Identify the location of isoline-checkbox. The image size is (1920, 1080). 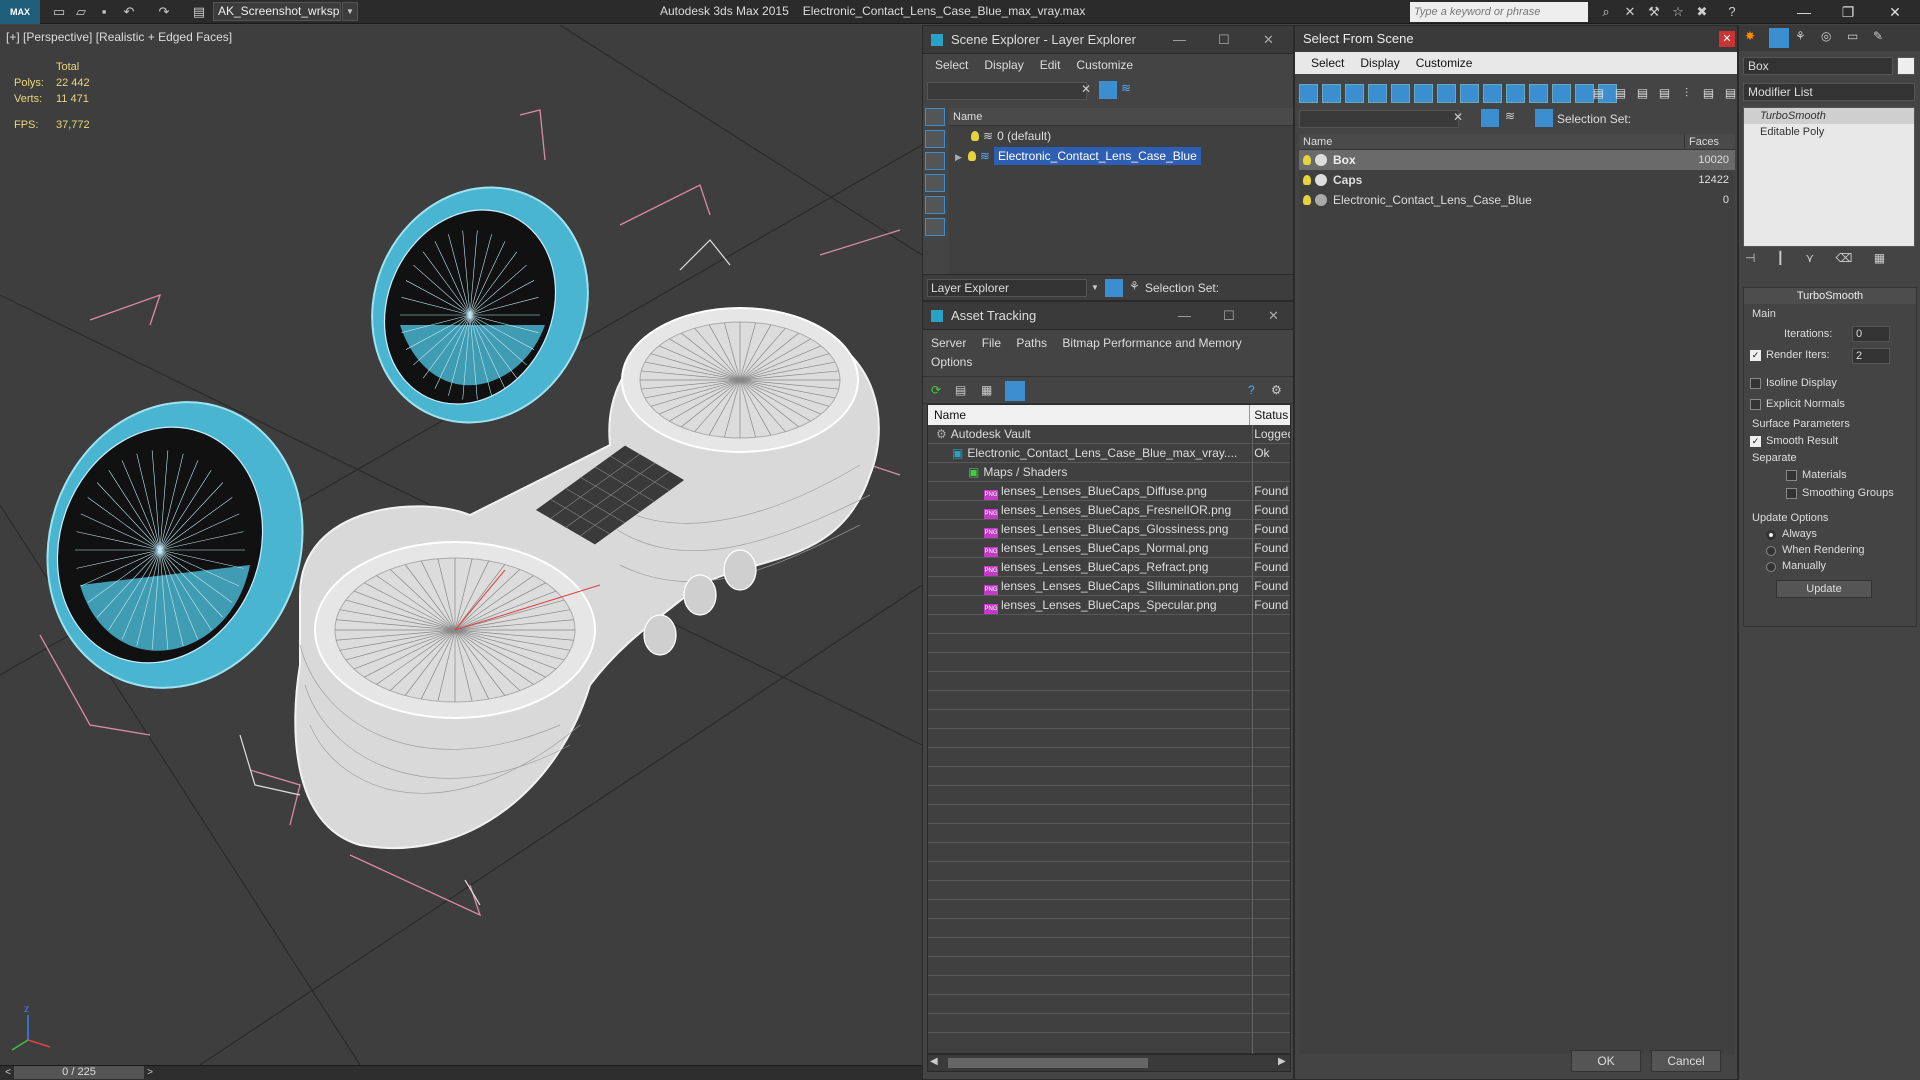
(1755, 383).